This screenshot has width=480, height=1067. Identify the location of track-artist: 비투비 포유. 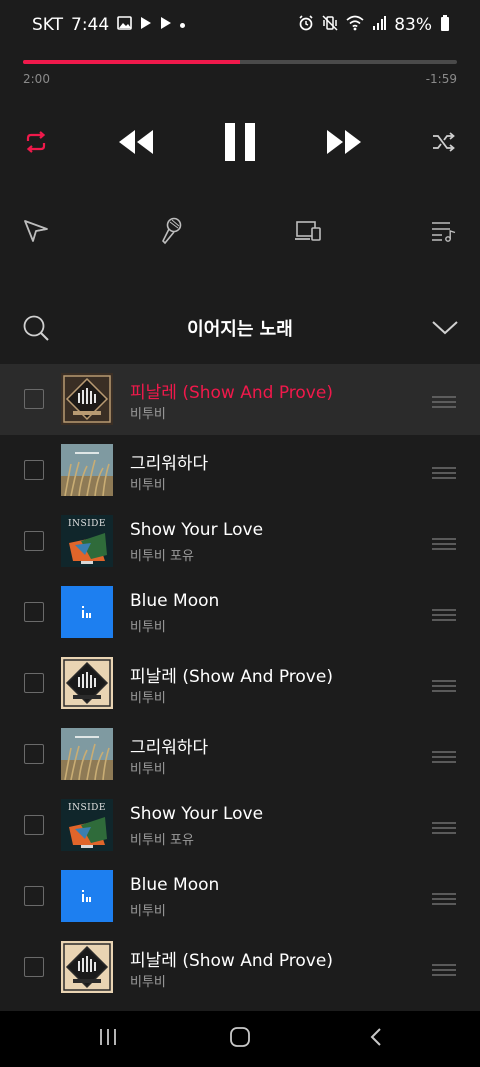
(162, 556).